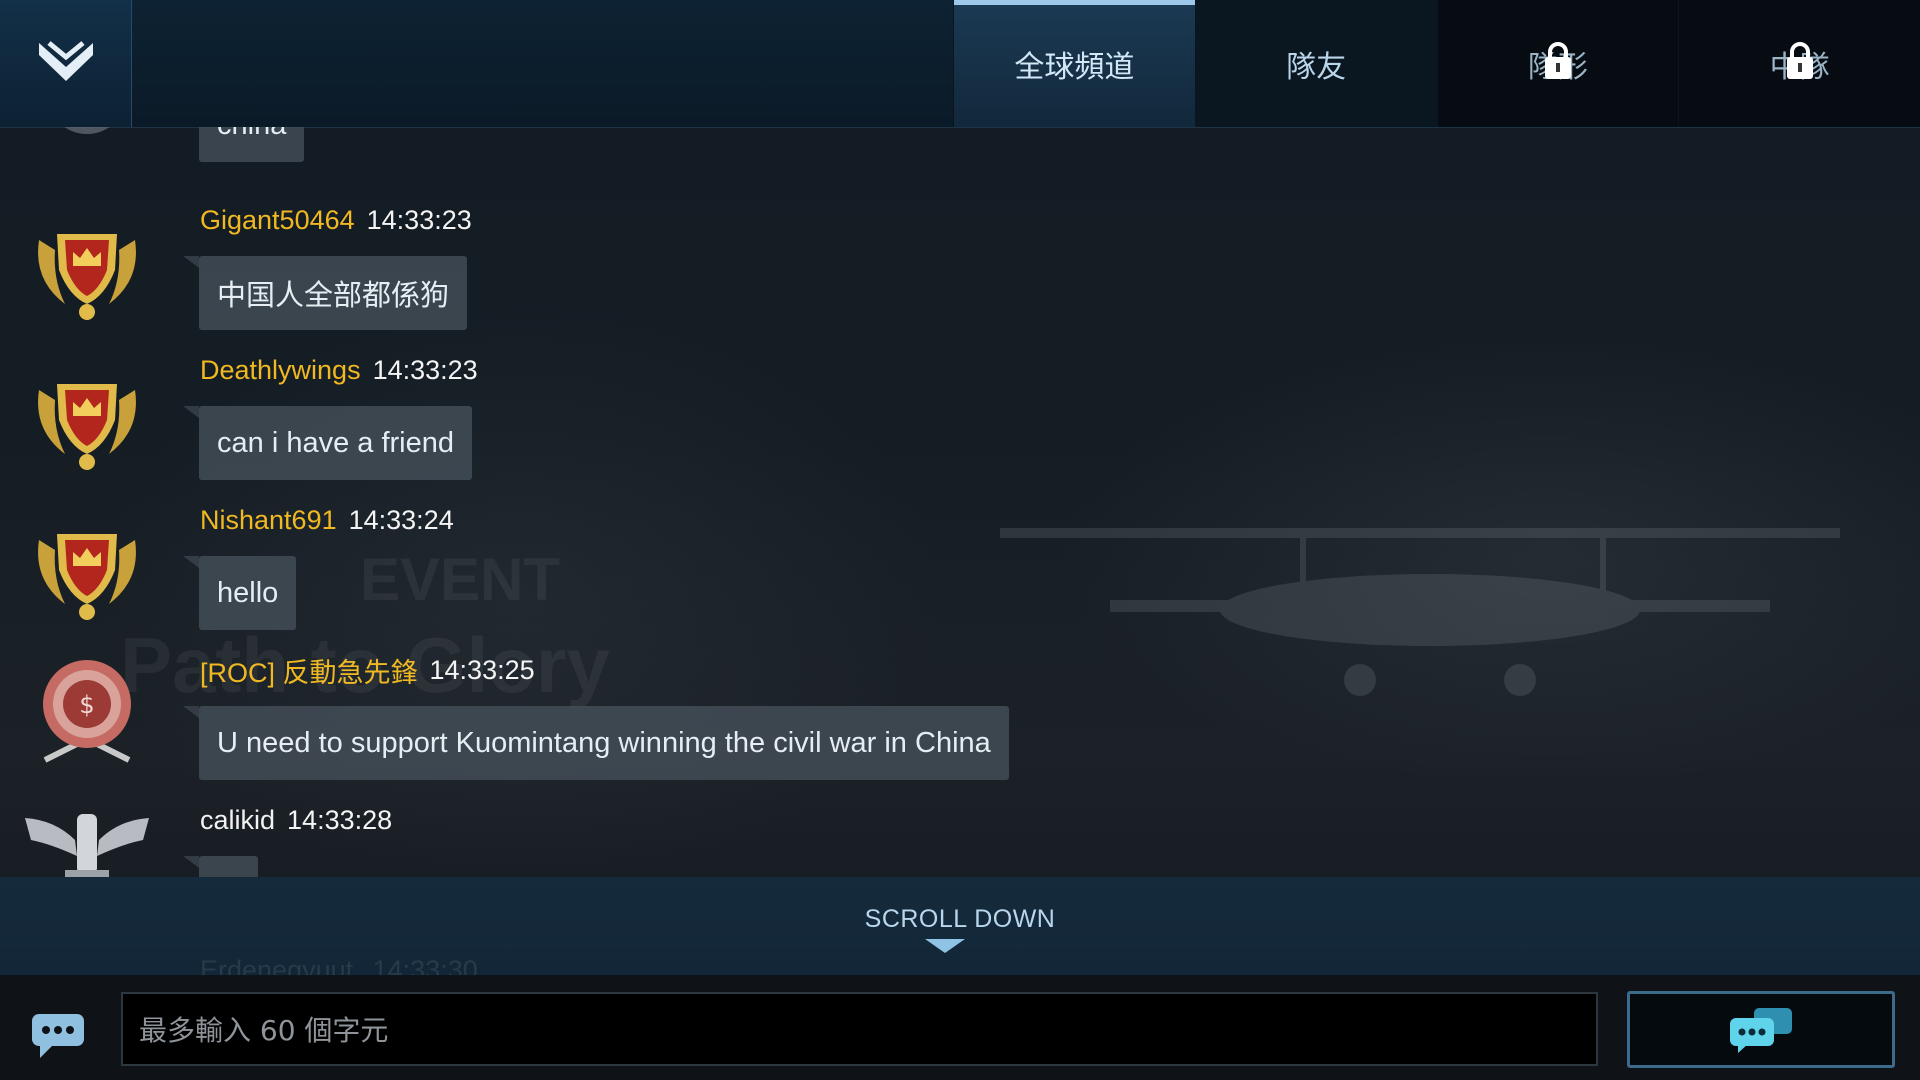 This screenshot has height=1080, width=1920. What do you see at coordinates (333, 296) in the screenshot?
I see `message-text: 中国人全部都係狗` at bounding box center [333, 296].